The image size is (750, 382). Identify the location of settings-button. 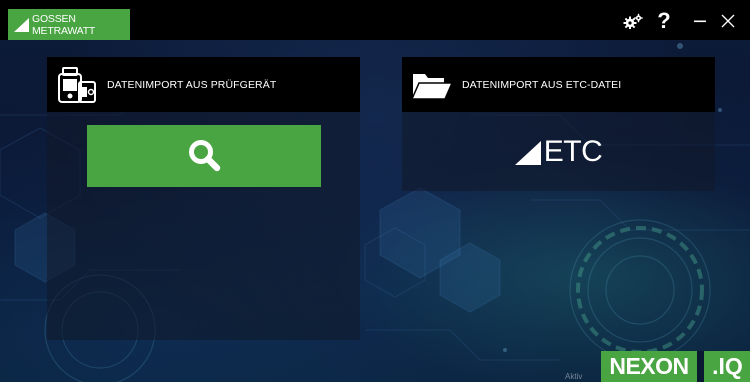
(633, 21).